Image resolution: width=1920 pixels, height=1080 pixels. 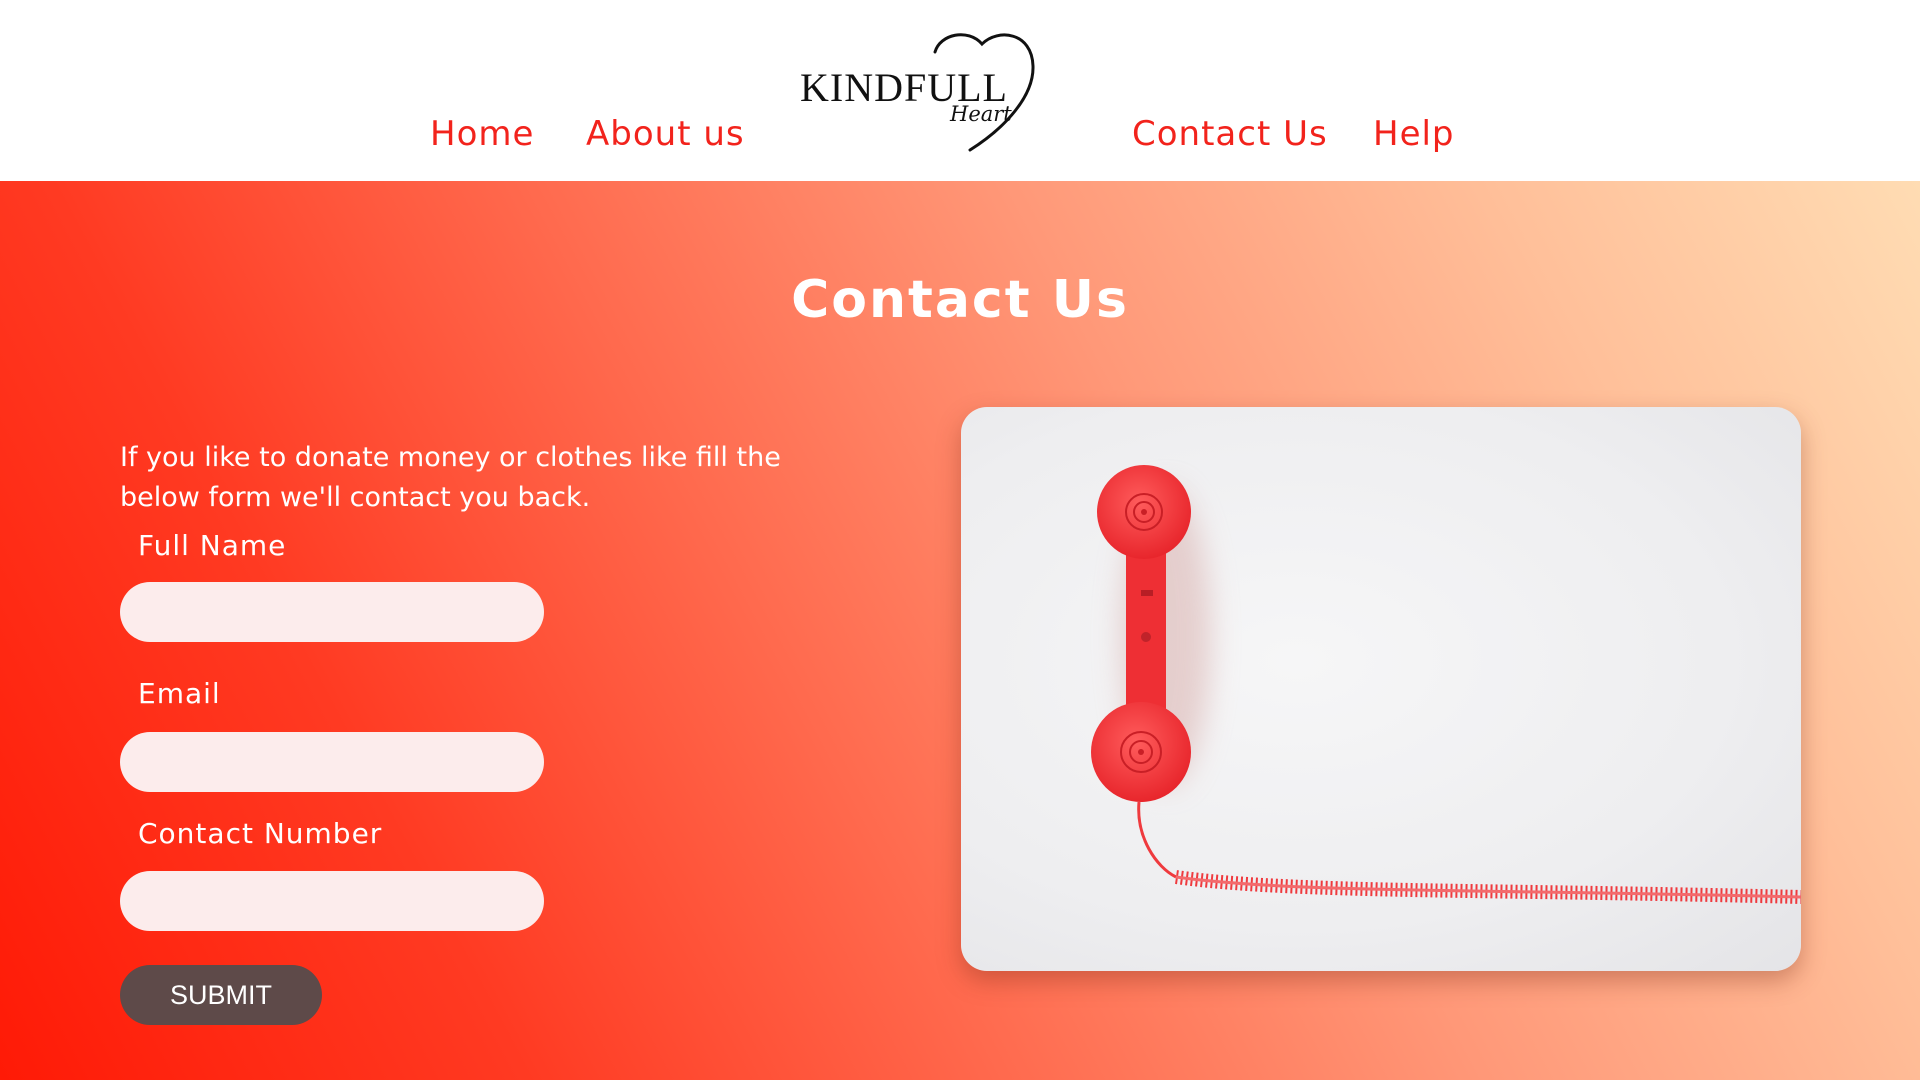 I want to click on nav-about-link: About us, so click(x=665, y=134).